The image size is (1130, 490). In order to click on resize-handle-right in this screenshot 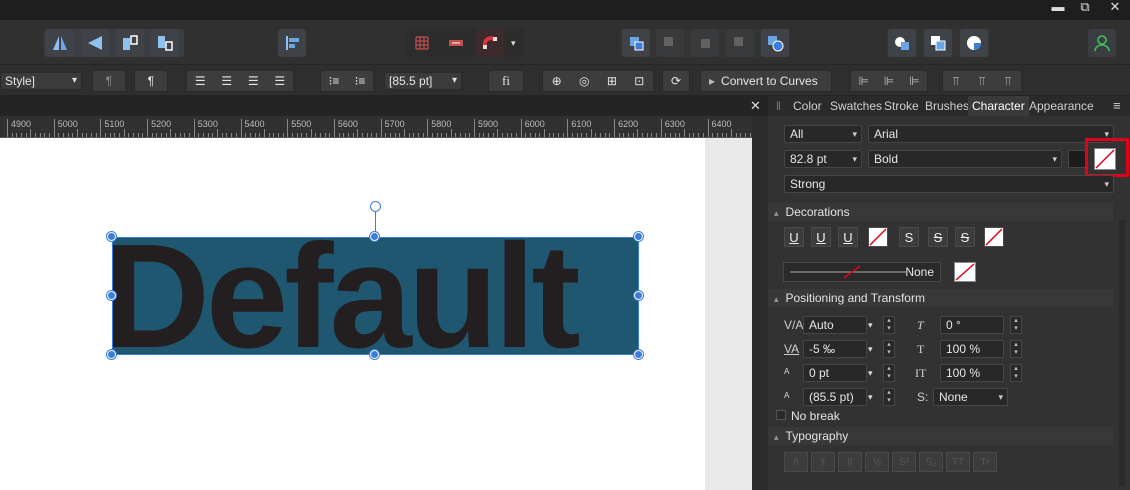, I will do `click(638, 295)`.